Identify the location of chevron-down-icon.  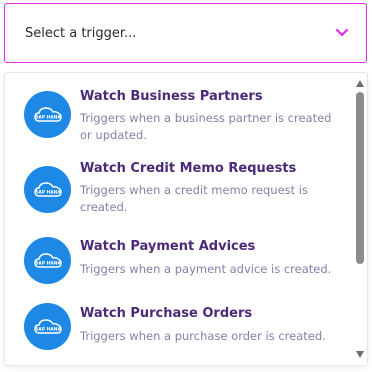
(342, 32).